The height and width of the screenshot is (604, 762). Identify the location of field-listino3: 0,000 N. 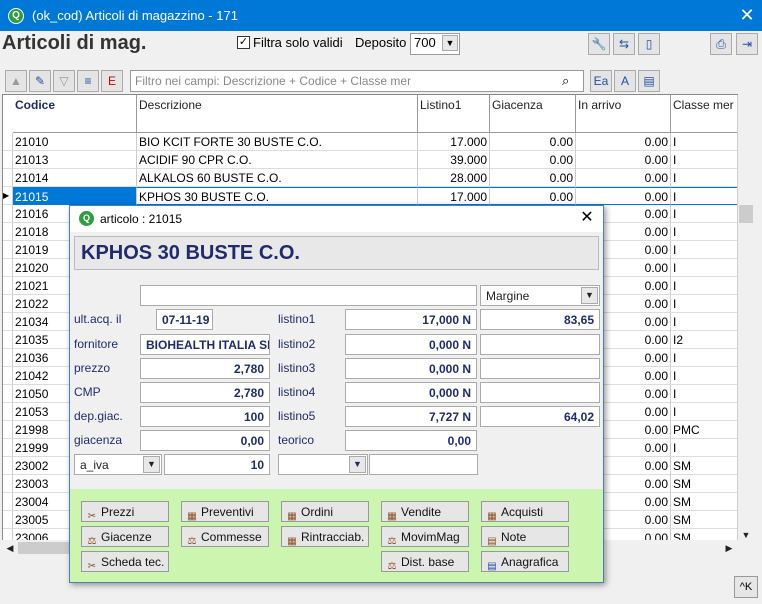
(411, 368).